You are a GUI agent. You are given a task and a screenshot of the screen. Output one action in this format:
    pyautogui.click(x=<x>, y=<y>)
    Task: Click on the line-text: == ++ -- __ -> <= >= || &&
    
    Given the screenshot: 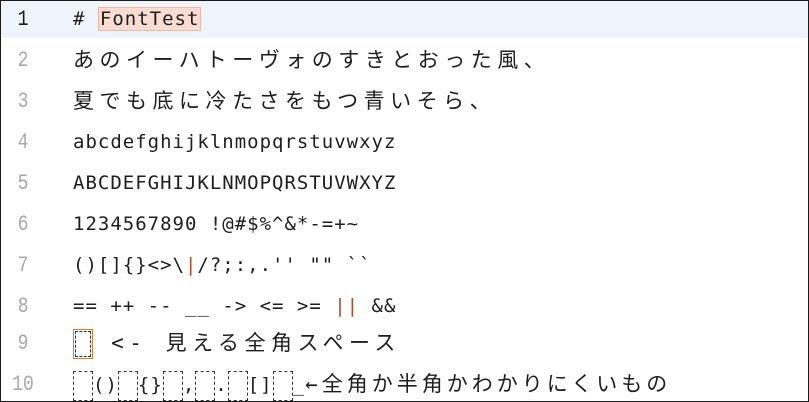 What is the action you would take?
    pyautogui.click(x=234, y=306)
    